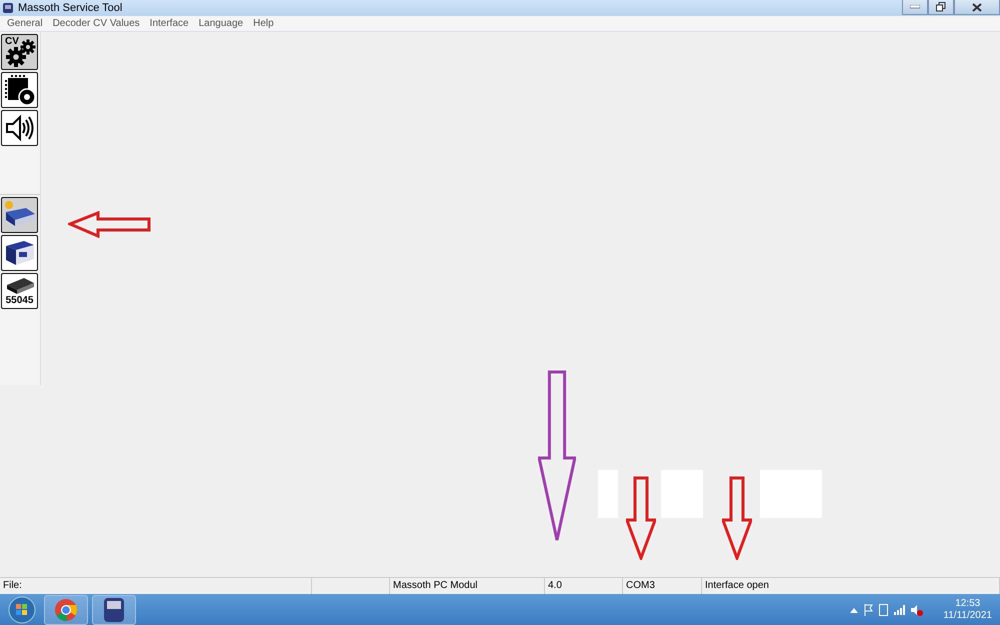 Image resolution: width=1000 pixels, height=625 pixels. I want to click on window-title: Massoth Service Tool, so click(70, 8).